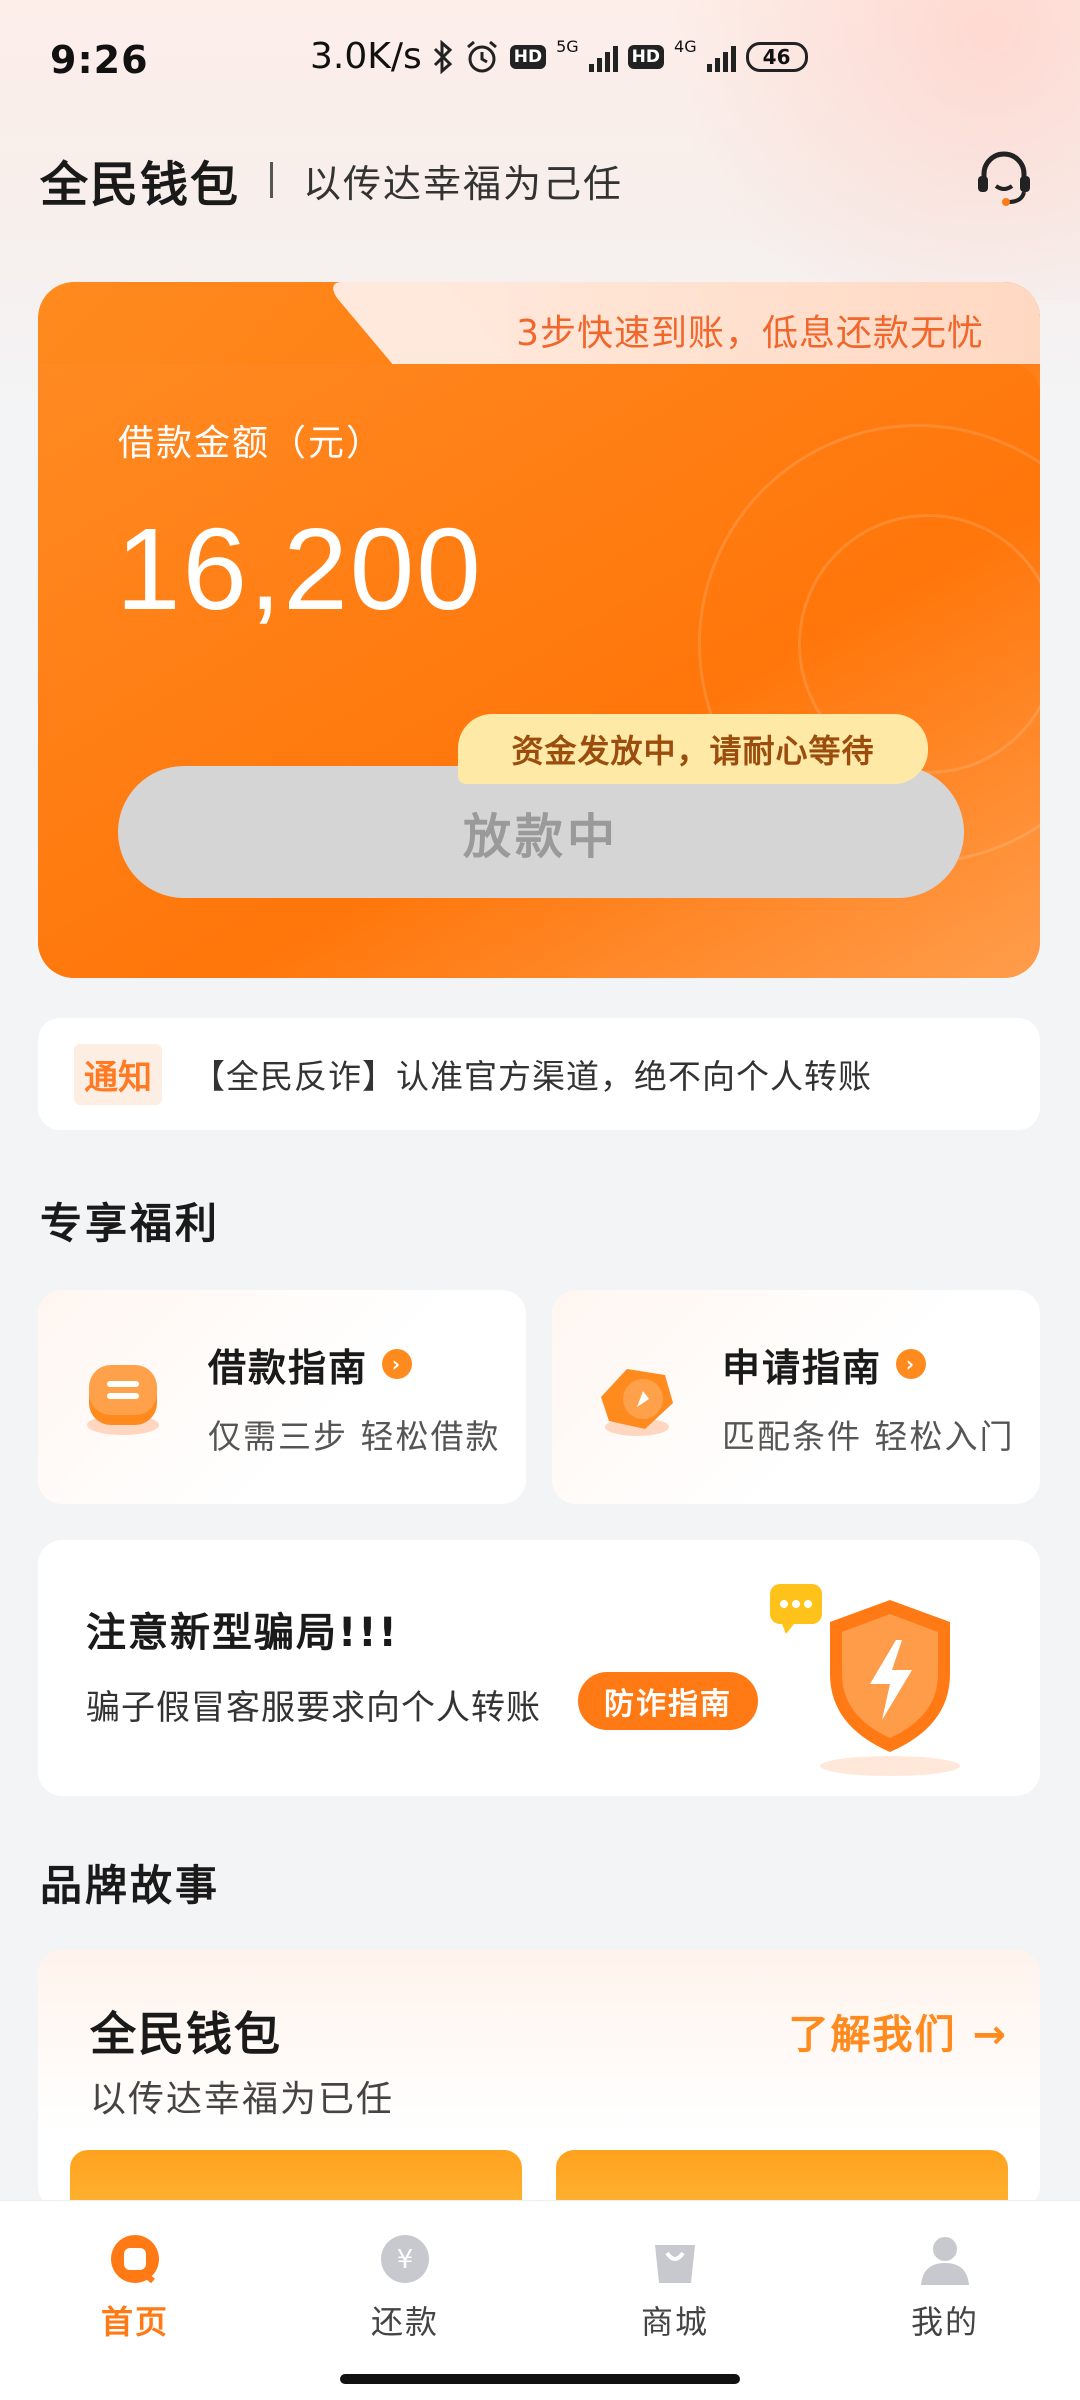 This screenshot has height=2400, width=1080. Describe the element at coordinates (140, 185) in the screenshot. I see `brand-logo: 全民钱包` at that location.